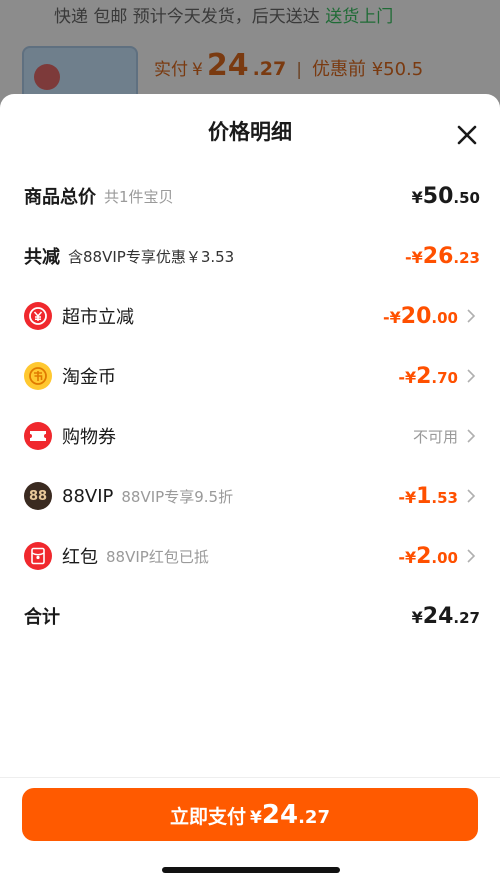  Describe the element at coordinates (250, 814) in the screenshot. I see `pay-now-button: 立即支付 ¥24.27` at that location.